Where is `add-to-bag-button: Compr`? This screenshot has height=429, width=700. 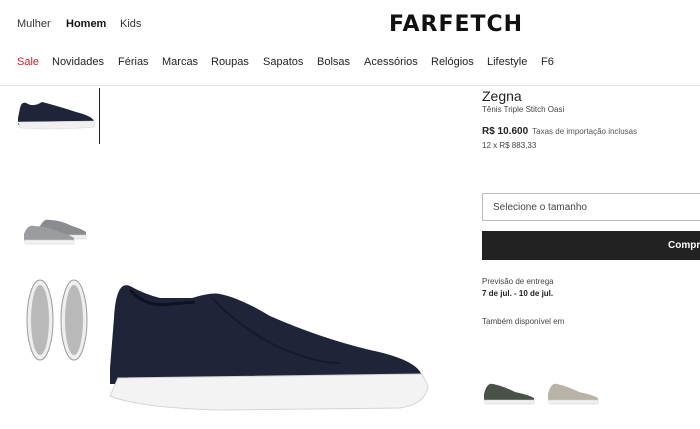 add-to-bag-button: Compr is located at coordinates (591, 245).